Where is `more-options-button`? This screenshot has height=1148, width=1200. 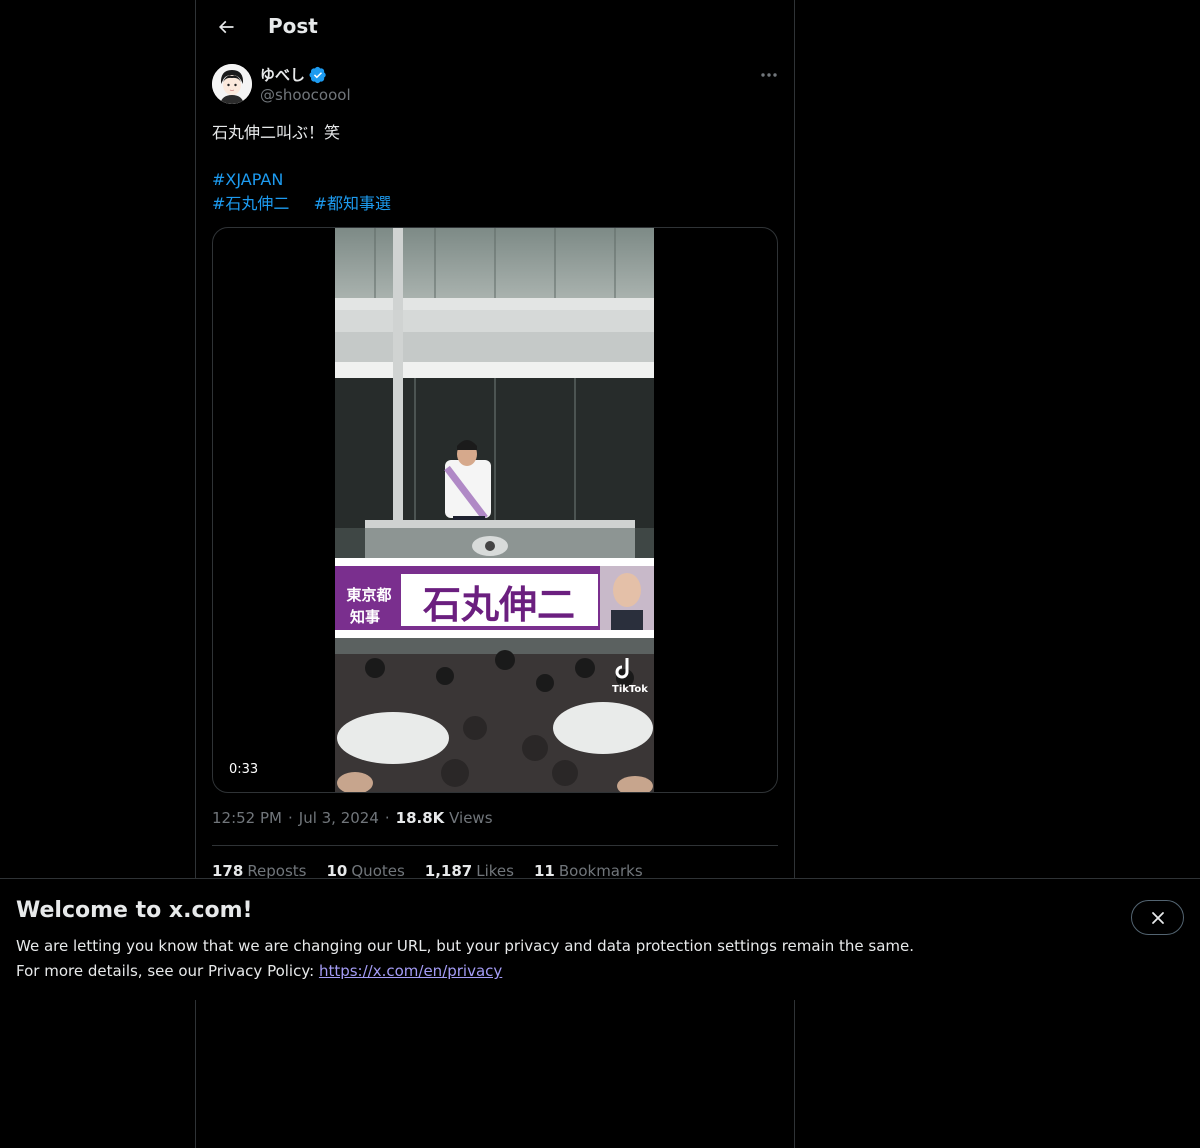
more-options-button is located at coordinates (769, 75).